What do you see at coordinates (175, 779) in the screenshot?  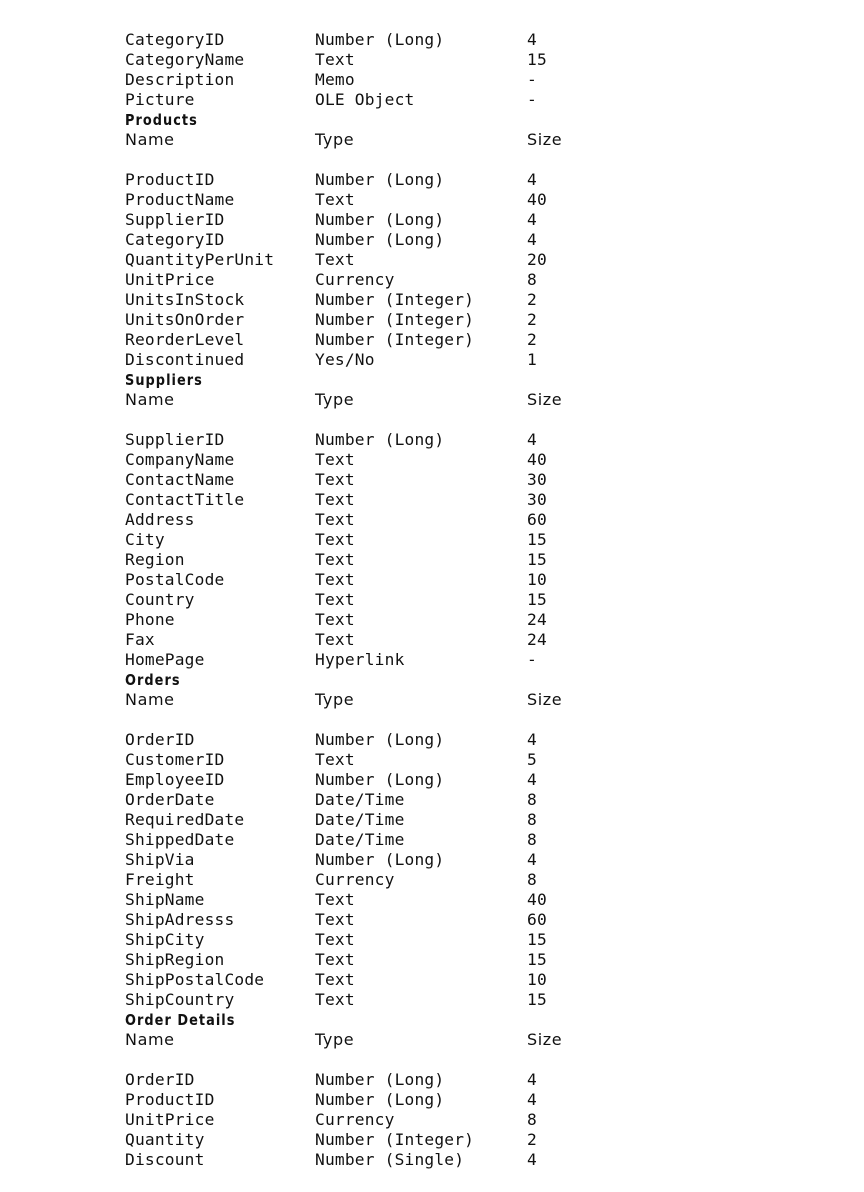 I see `field-name: EmployeeID` at bounding box center [175, 779].